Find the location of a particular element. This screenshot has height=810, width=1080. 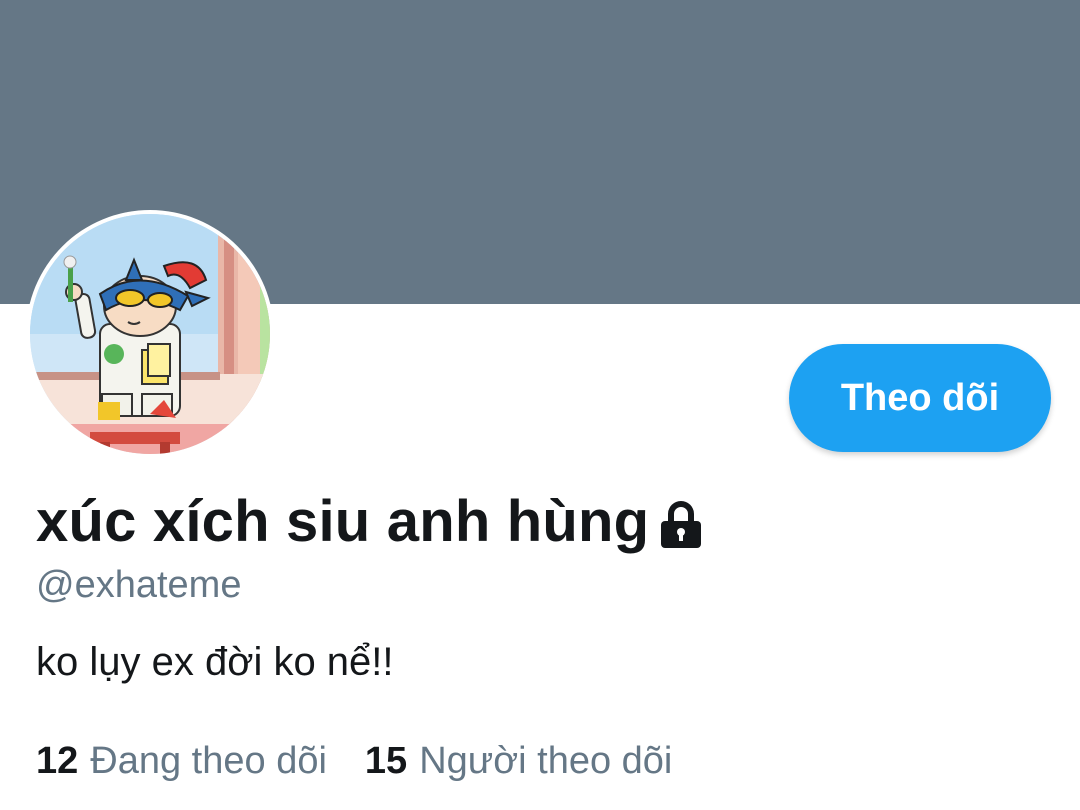

followers-label: Người theo dõi is located at coordinates (546, 761).